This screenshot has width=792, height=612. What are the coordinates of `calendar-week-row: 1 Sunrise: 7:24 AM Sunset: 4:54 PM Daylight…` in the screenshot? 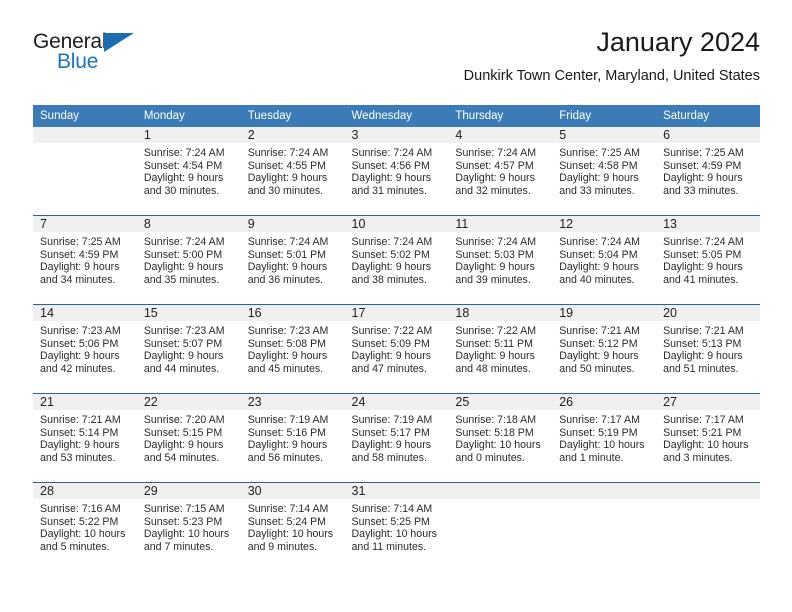 It's located at (396, 171).